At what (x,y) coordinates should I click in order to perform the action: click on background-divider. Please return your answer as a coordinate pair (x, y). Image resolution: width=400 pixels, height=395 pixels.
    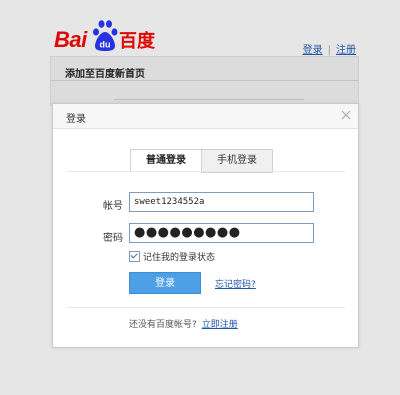
    Looking at the image, I should click on (204, 80).